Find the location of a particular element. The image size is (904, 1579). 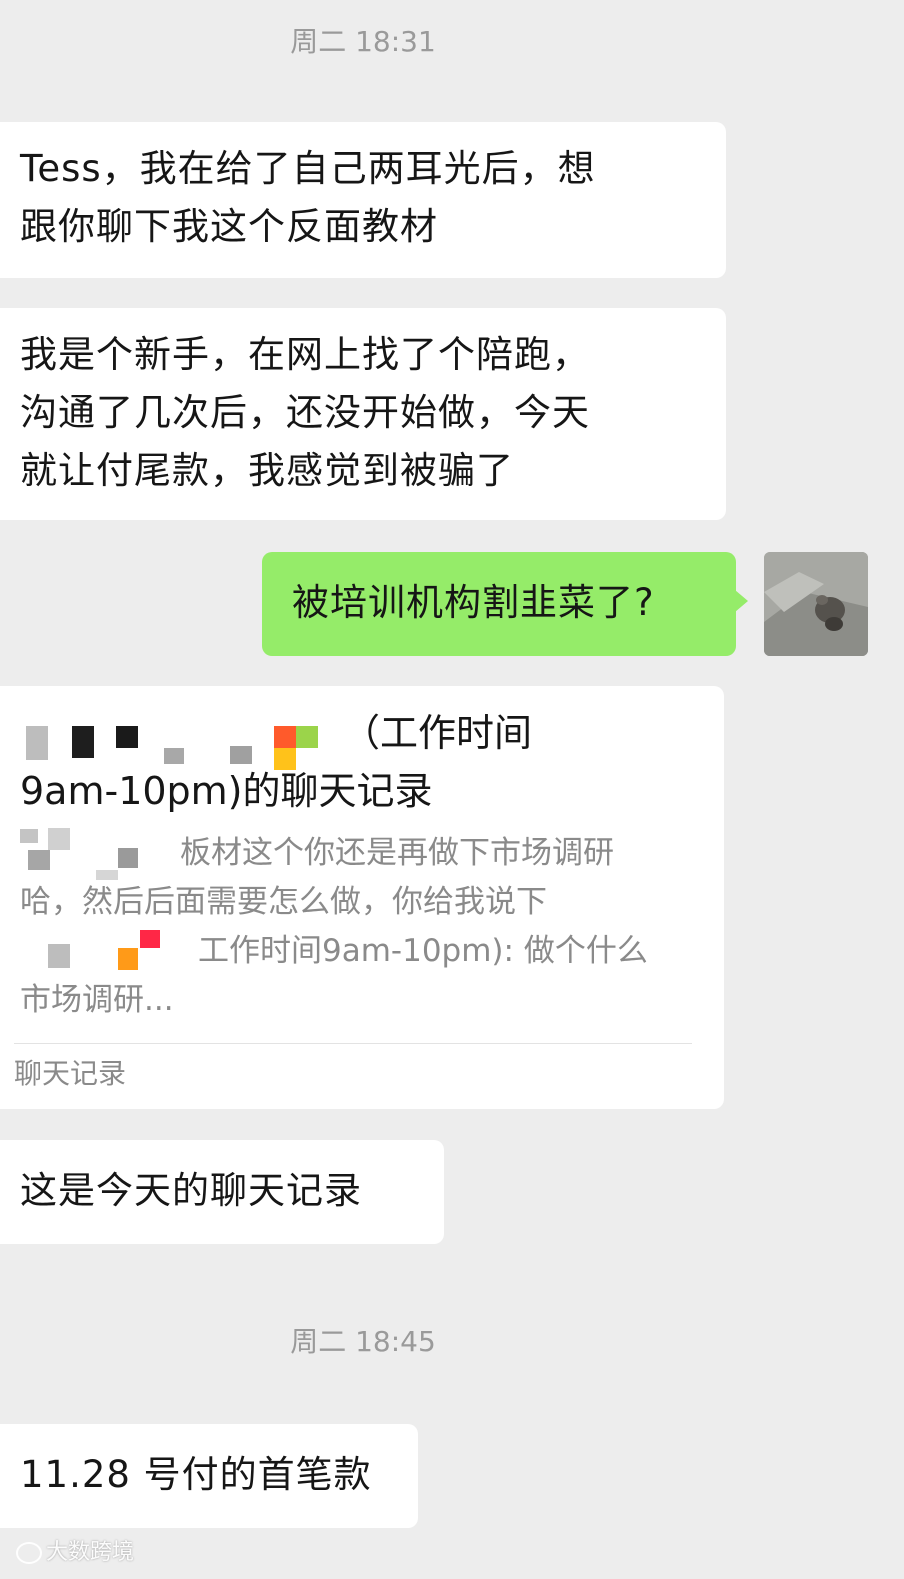

cat-photo-avatar is located at coordinates (816, 604).